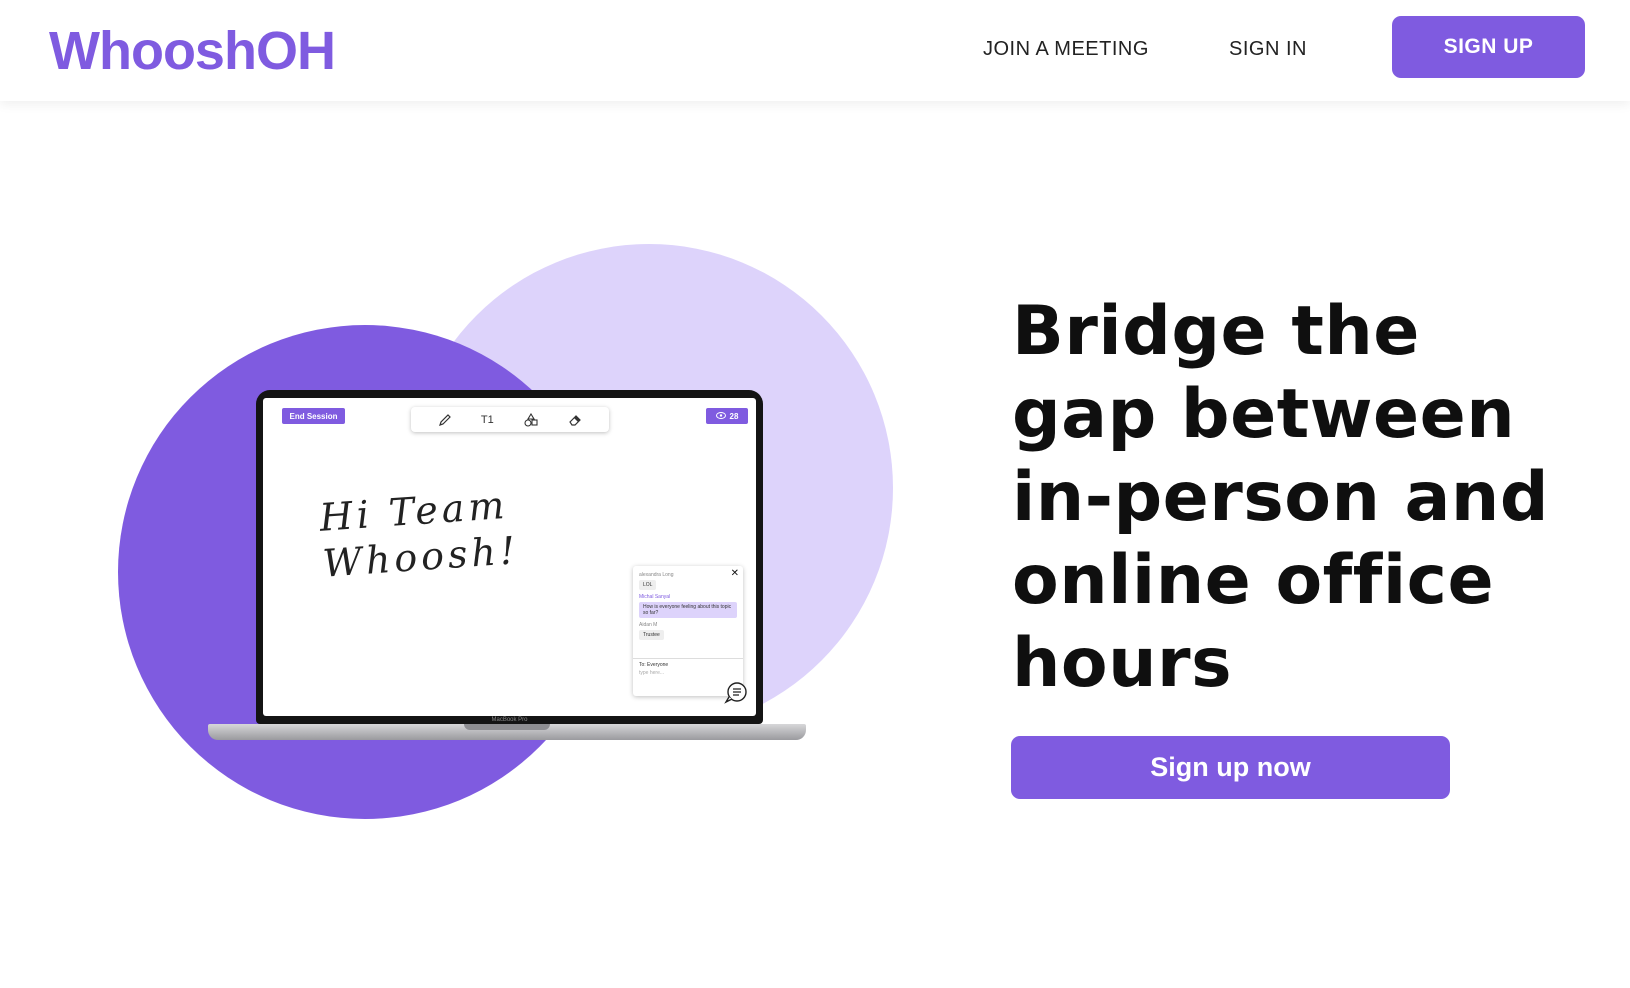  I want to click on chat-author: Aidan M, so click(648, 625).